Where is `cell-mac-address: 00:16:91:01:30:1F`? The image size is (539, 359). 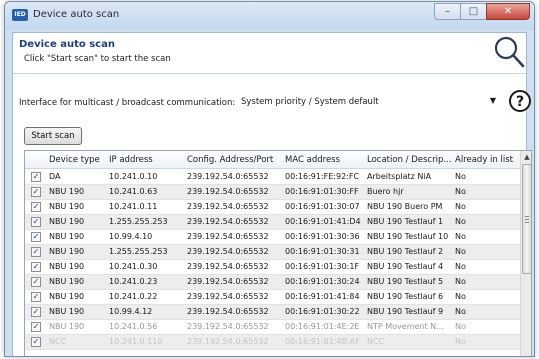 cell-mac-address: 00:16:91:01:30:1F is located at coordinates (322, 266).